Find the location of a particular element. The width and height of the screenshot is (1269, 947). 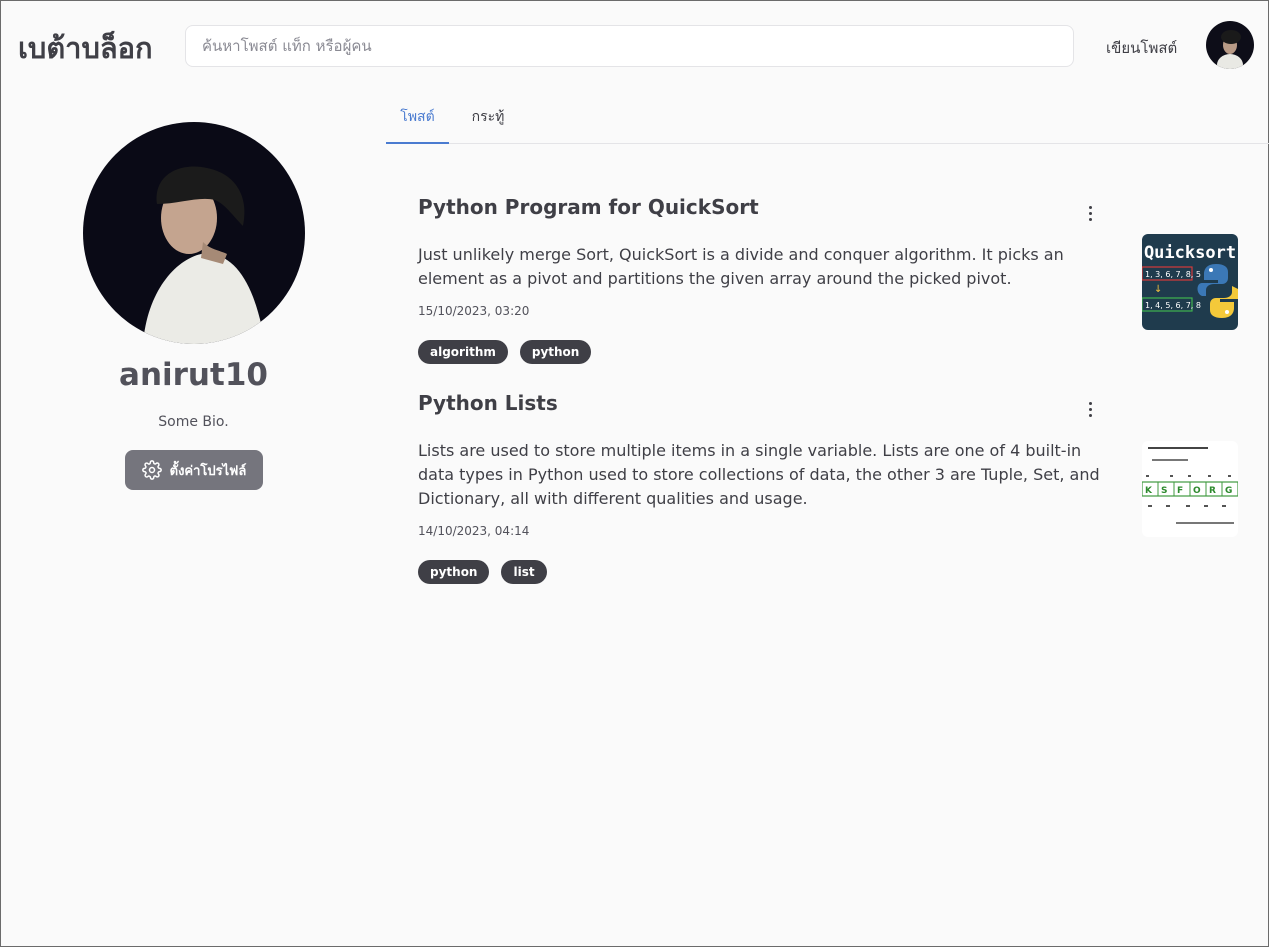

user-avatar-menu is located at coordinates (1230, 45).